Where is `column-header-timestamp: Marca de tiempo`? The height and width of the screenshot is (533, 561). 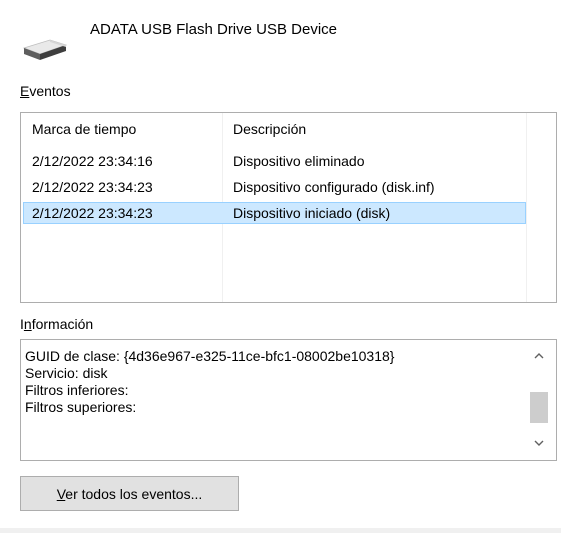 column-header-timestamp: Marca de tiempo is located at coordinates (84, 129).